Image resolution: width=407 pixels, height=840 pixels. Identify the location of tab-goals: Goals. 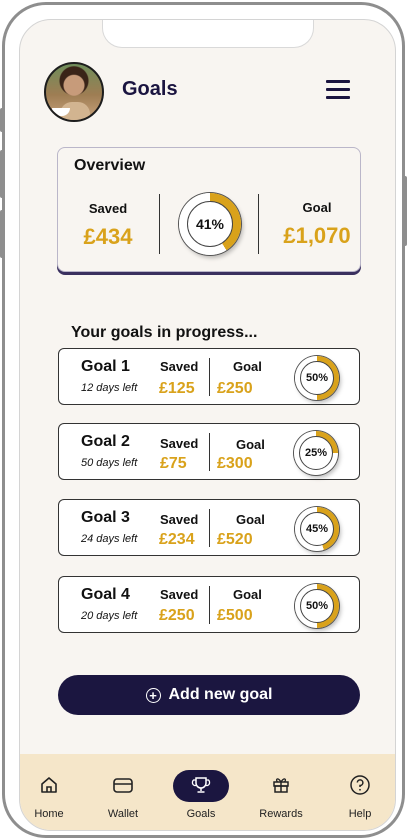
(201, 792).